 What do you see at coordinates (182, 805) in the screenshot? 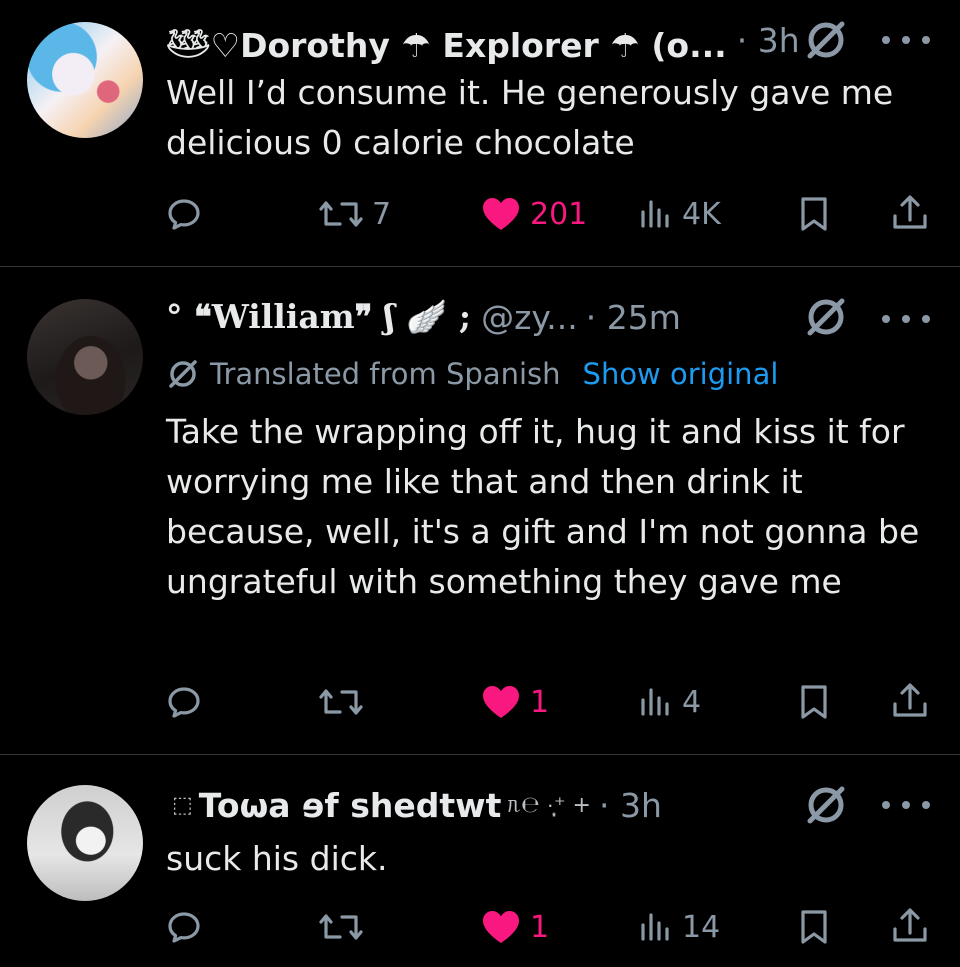
I see `decorative-glyph: ⬚` at bounding box center [182, 805].